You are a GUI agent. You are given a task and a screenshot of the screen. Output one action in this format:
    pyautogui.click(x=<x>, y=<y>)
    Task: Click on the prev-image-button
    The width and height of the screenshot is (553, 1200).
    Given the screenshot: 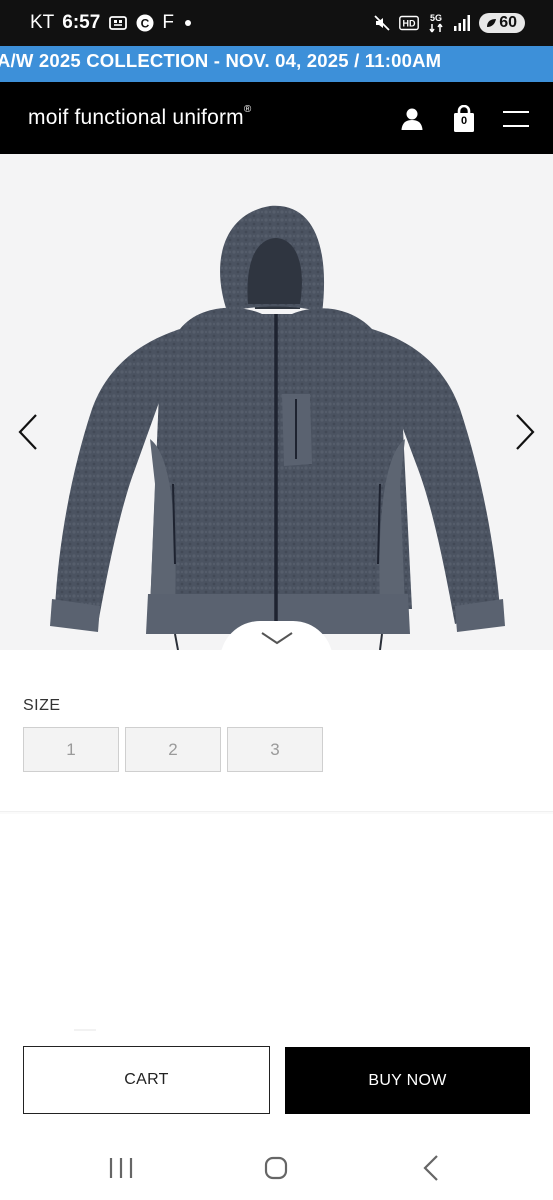 What is the action you would take?
    pyautogui.click(x=28, y=432)
    